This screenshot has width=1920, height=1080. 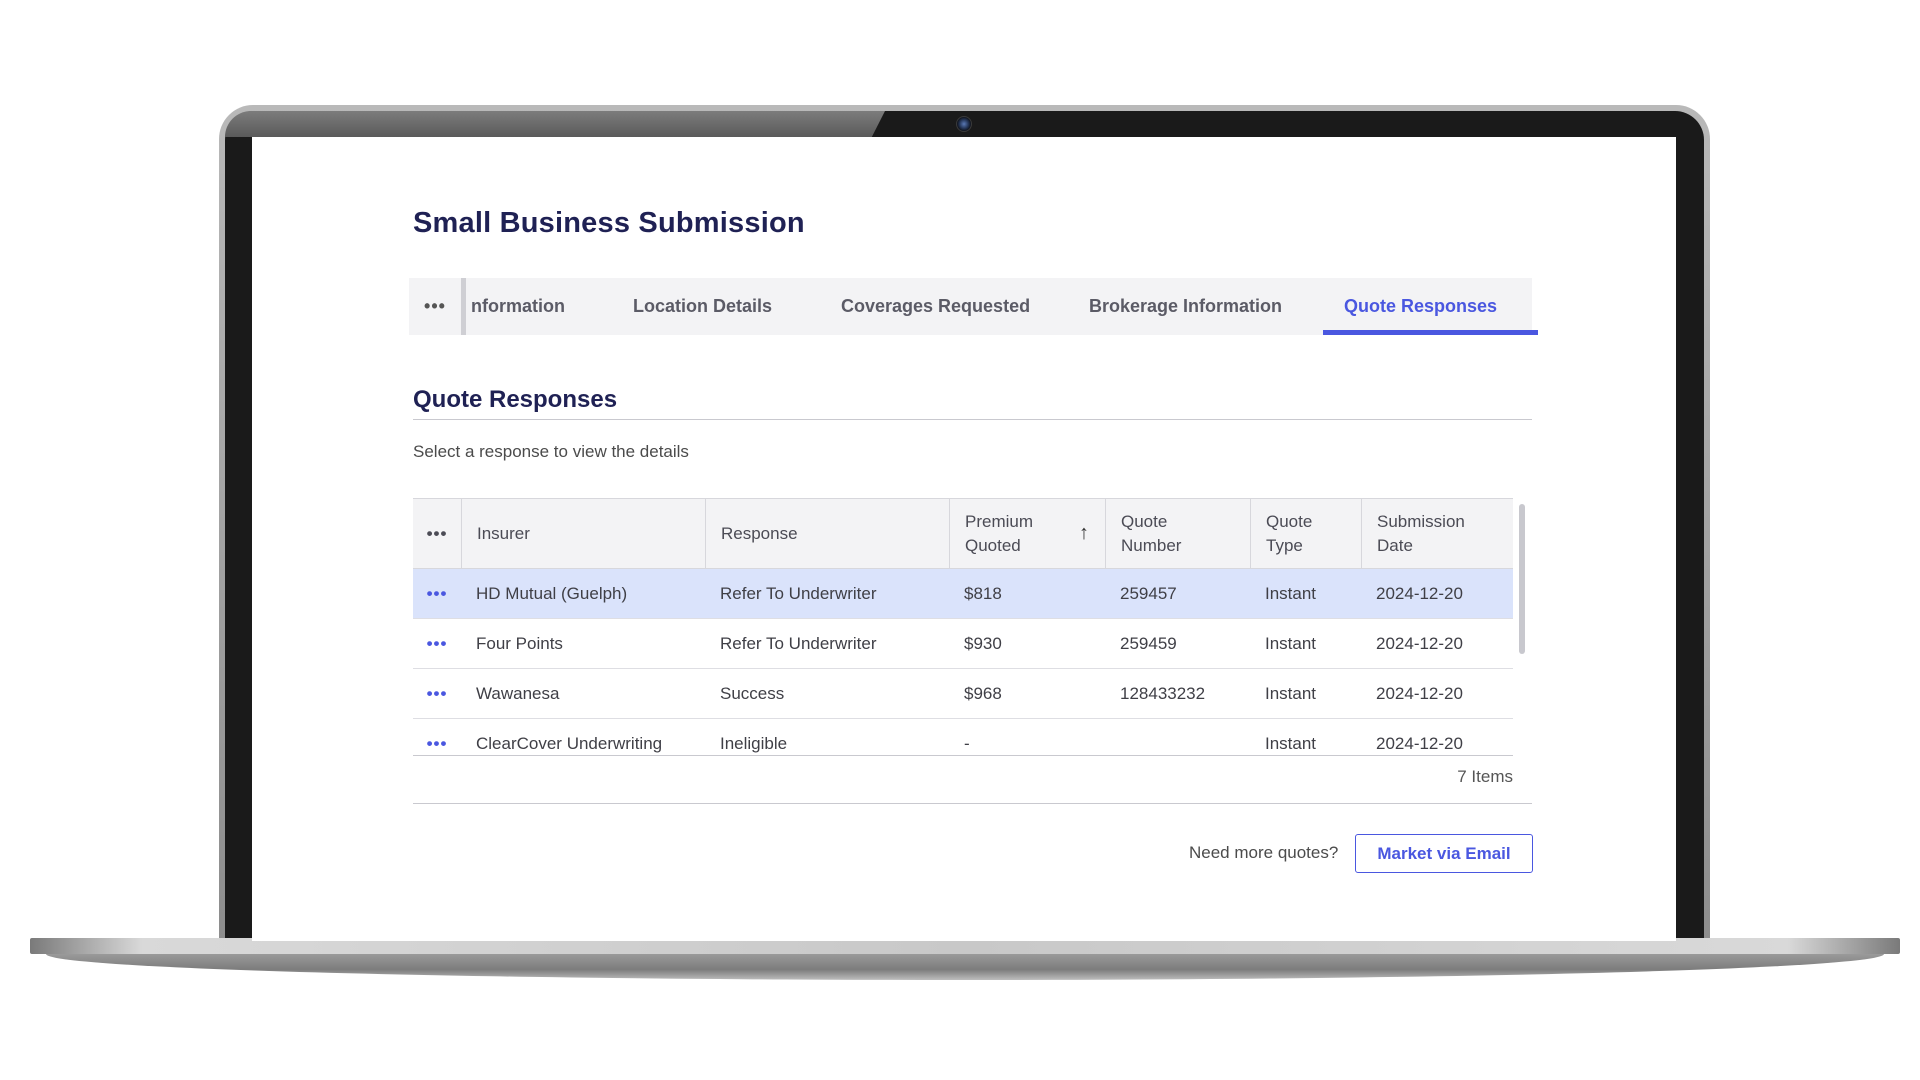 What do you see at coordinates (754, 743) in the screenshot?
I see `cell-response: Ineligible` at bounding box center [754, 743].